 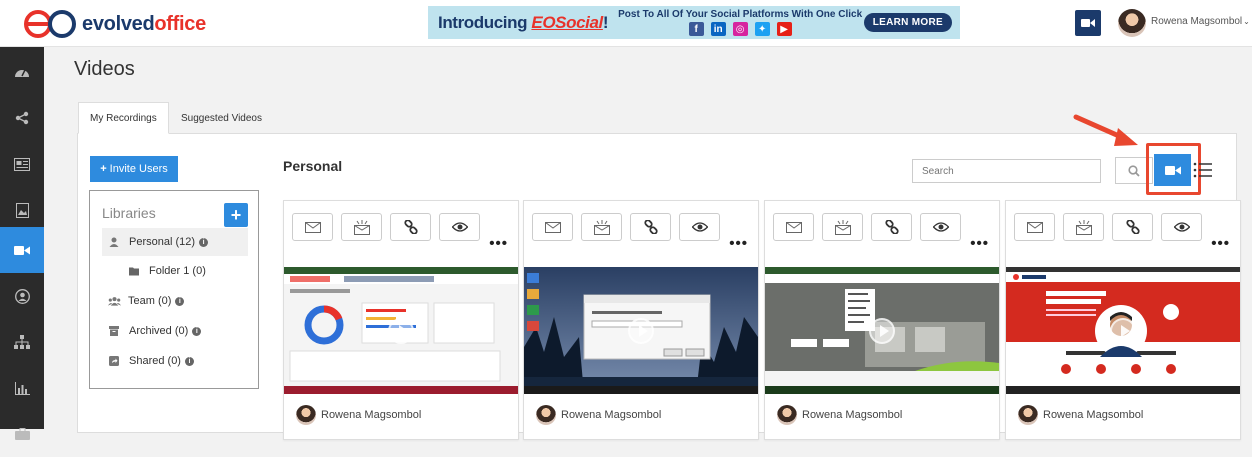 What do you see at coordinates (114, 361) in the screenshot?
I see `share-square-icon` at bounding box center [114, 361].